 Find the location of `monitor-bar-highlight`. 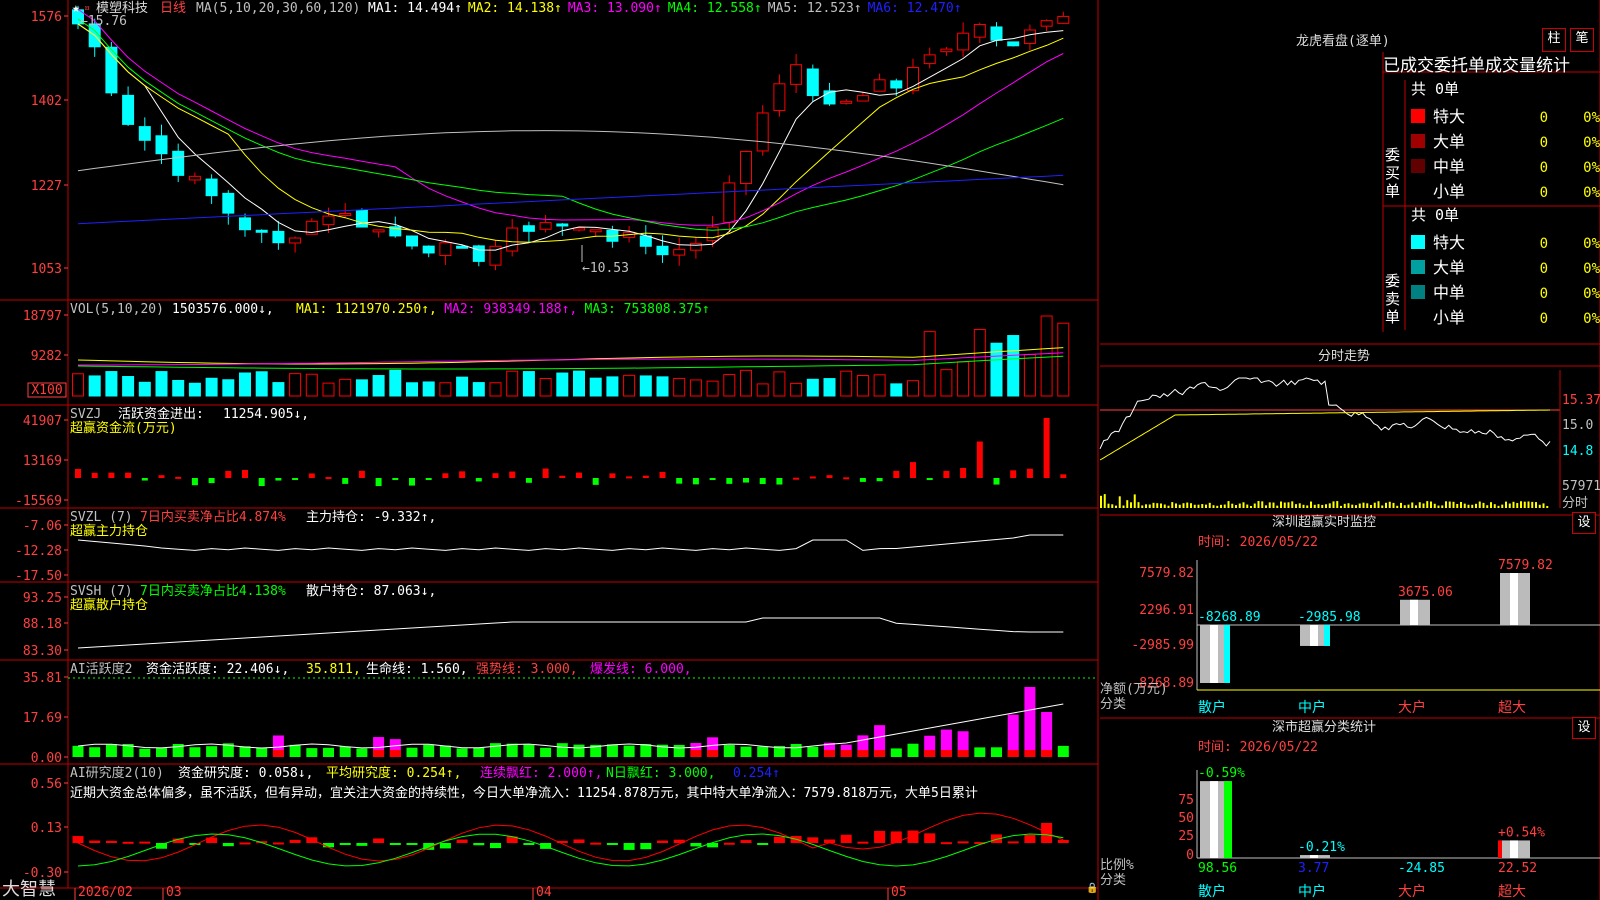

monitor-bar-highlight is located at coordinates (1514, 599).